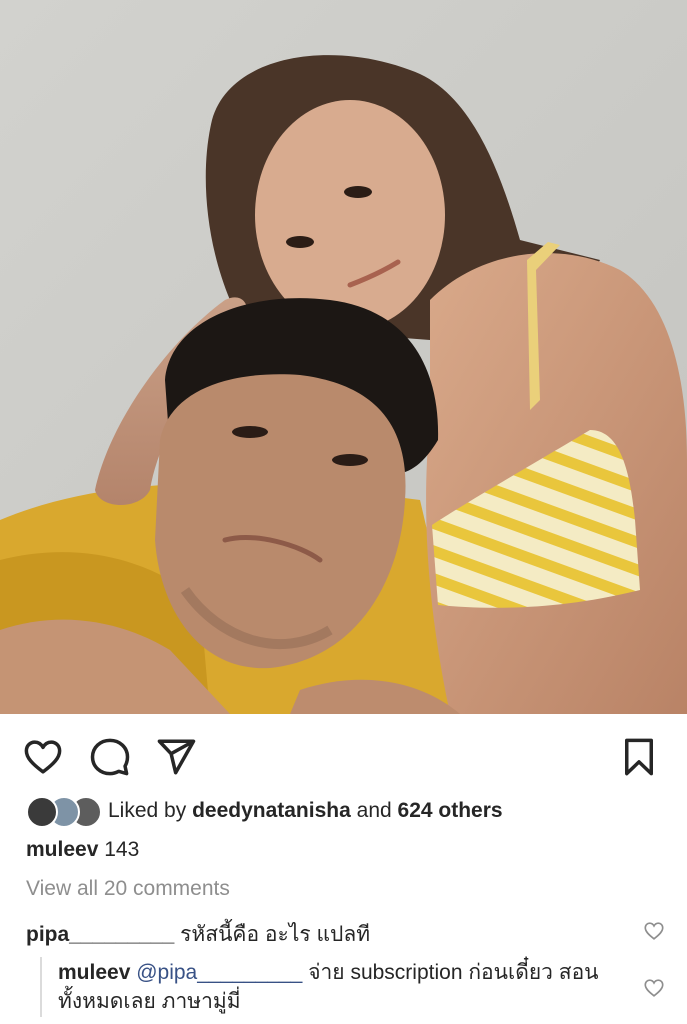 The height and width of the screenshot is (1024, 687). What do you see at coordinates (42, 812) in the screenshot?
I see `avatar` at bounding box center [42, 812].